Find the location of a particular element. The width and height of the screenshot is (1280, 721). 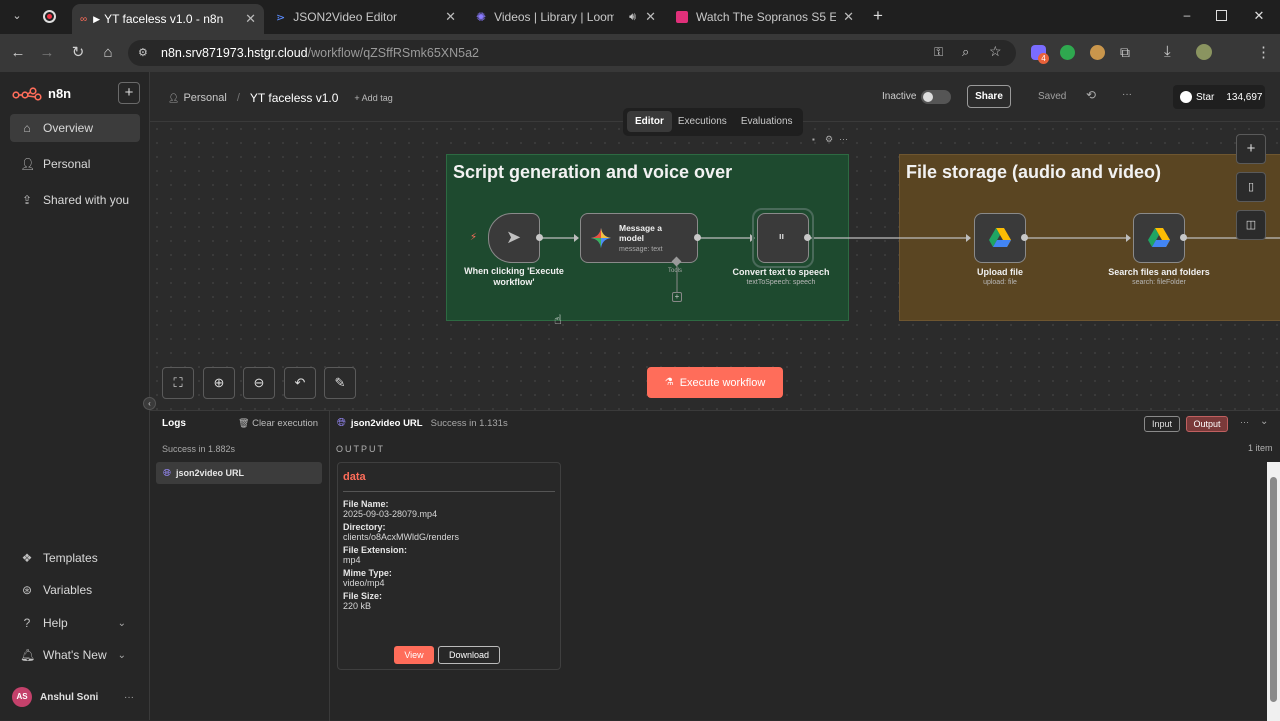

node-message-model: Message a model message: text is located at coordinates (639, 238).